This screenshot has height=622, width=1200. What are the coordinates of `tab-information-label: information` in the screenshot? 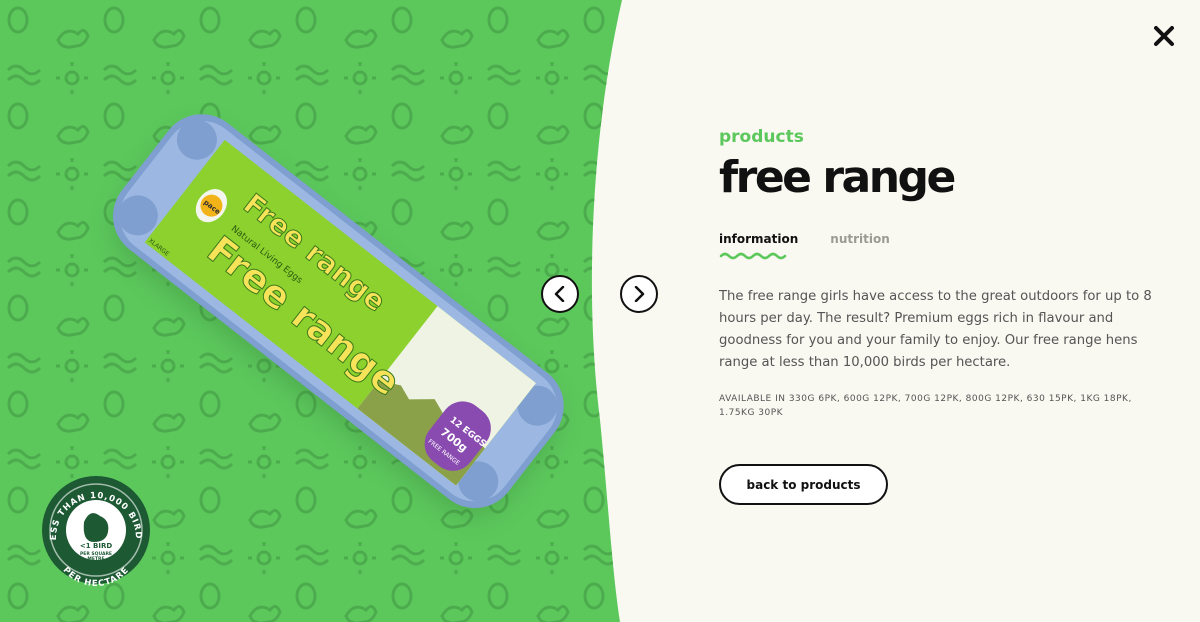 It's located at (759, 239).